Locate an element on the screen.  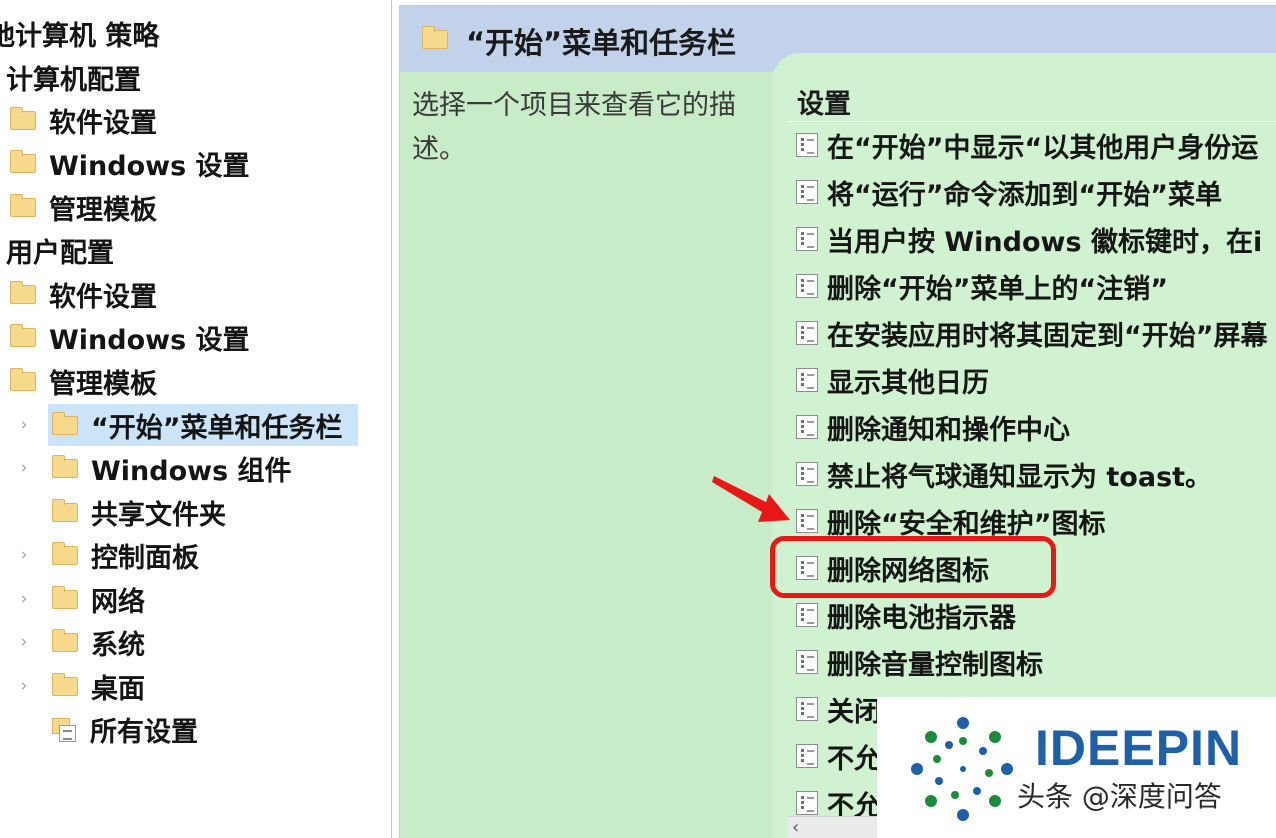
setting-row: 禁止将气球通知显示为 toast。 is located at coordinates (1004, 474).